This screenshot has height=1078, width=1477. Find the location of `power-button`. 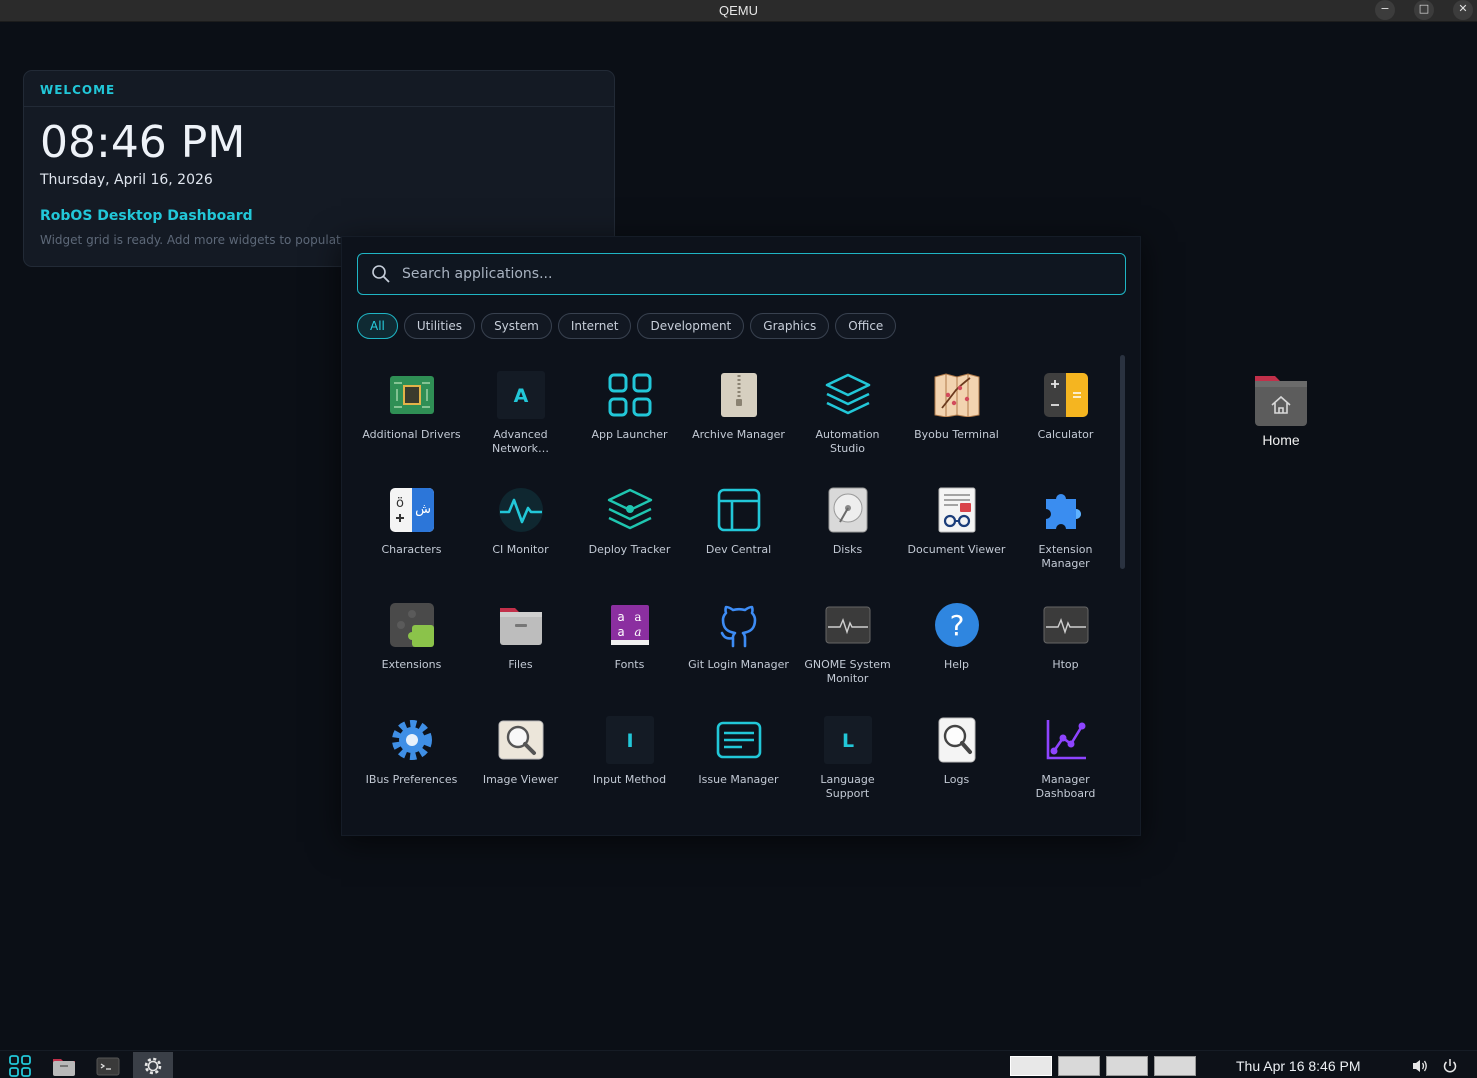

power-button is located at coordinates (1450, 1065).